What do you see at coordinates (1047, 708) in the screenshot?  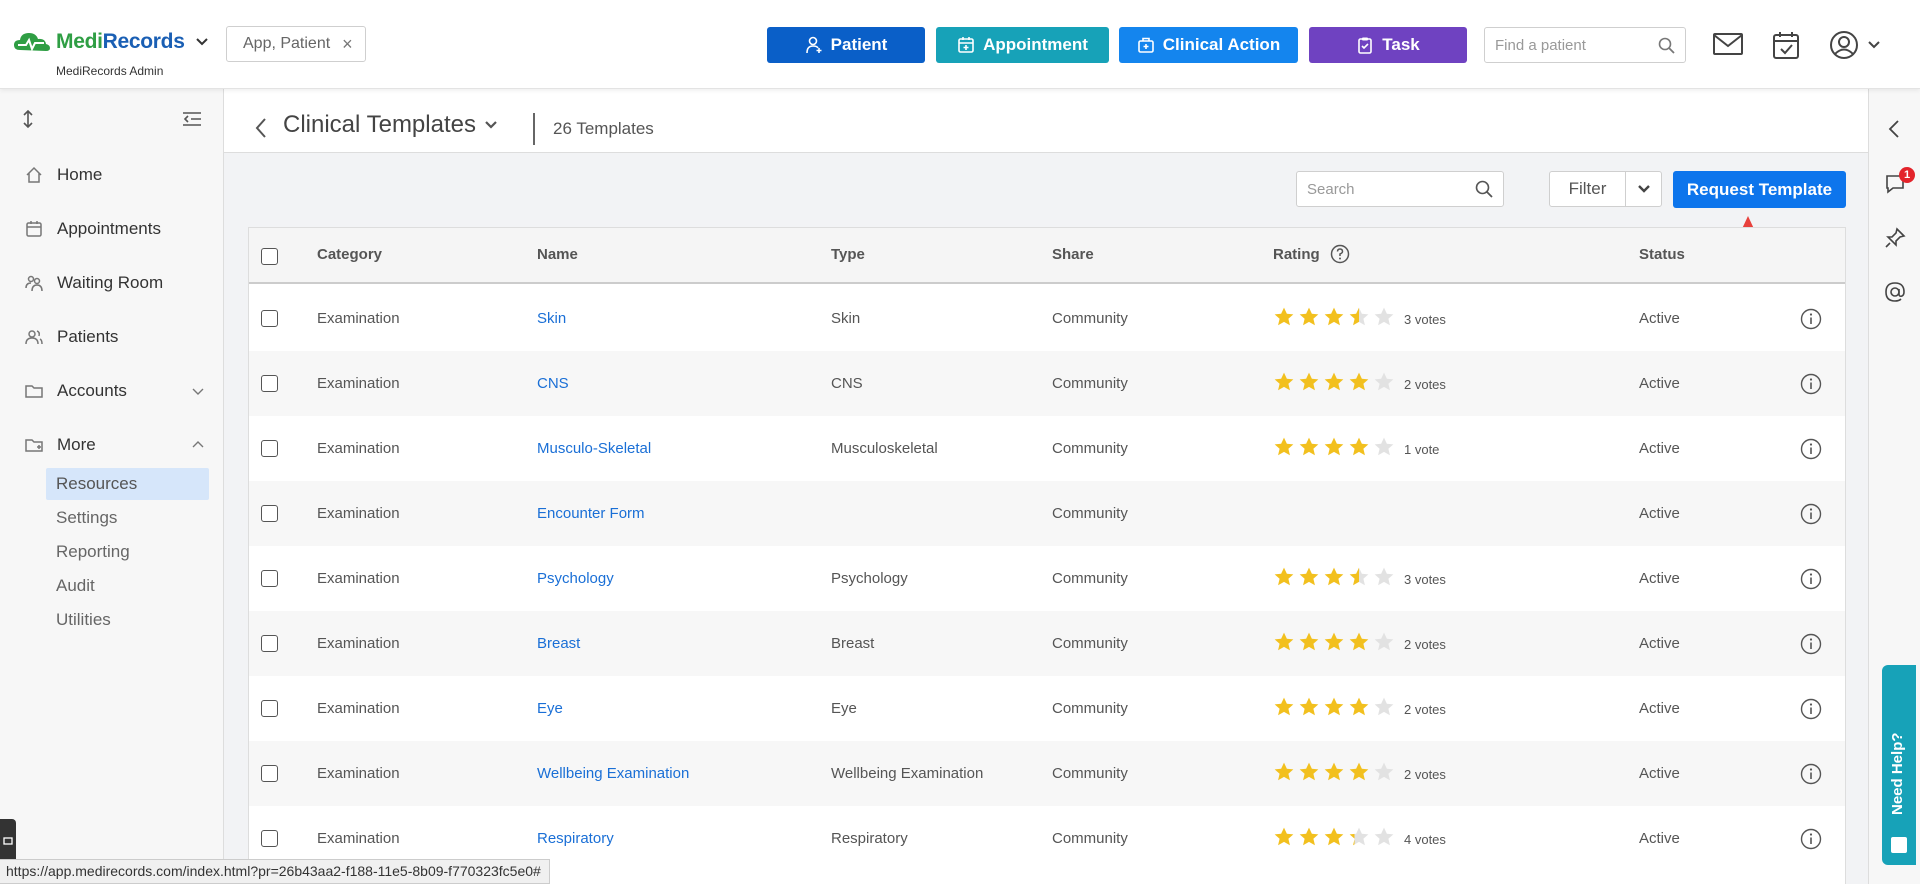 I see `table-row: Examination Eye Eye Community 2 votes Active` at bounding box center [1047, 708].